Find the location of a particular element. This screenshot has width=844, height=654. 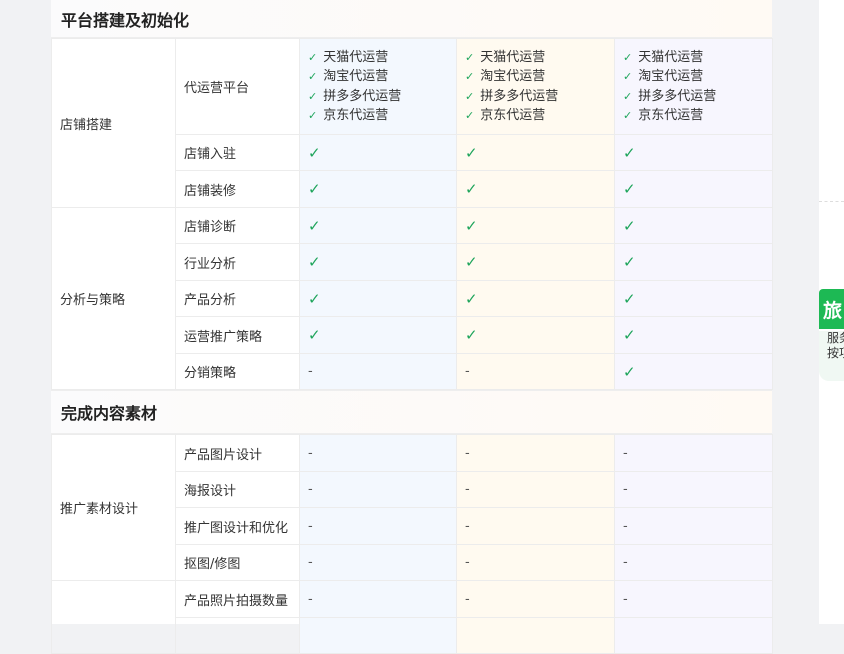

side-promo-text: 服务 按项 is located at coordinates (831, 356).